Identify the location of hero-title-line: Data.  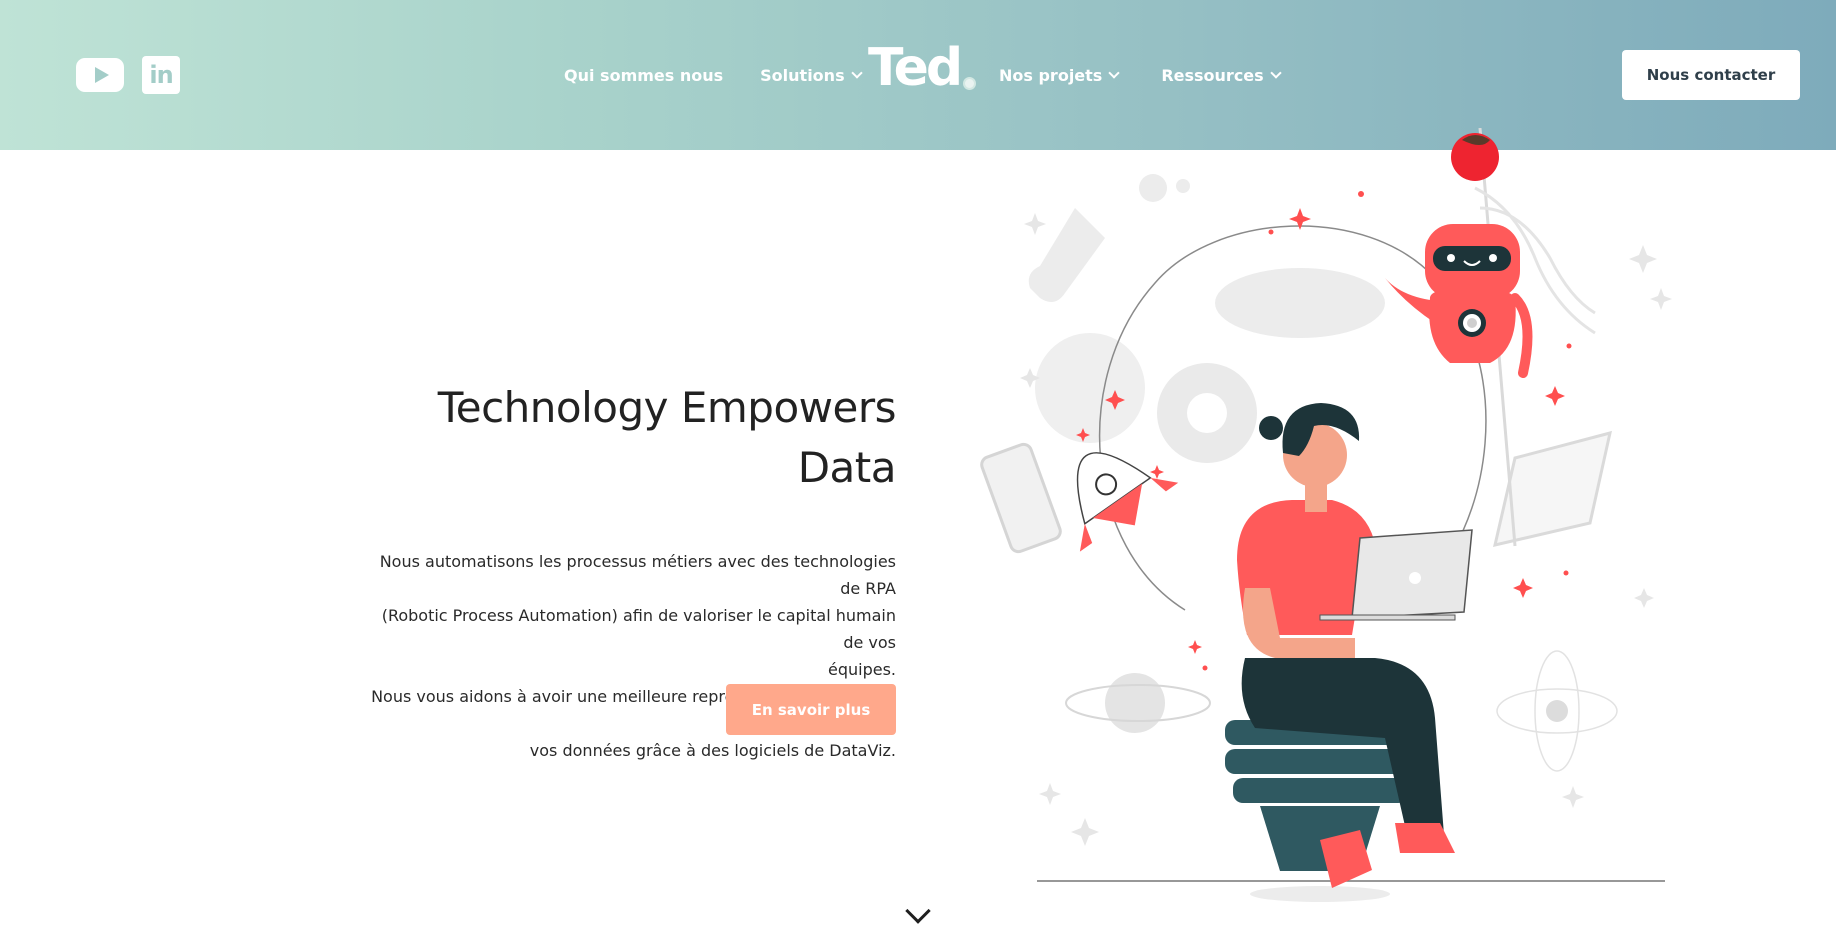
(847, 467).